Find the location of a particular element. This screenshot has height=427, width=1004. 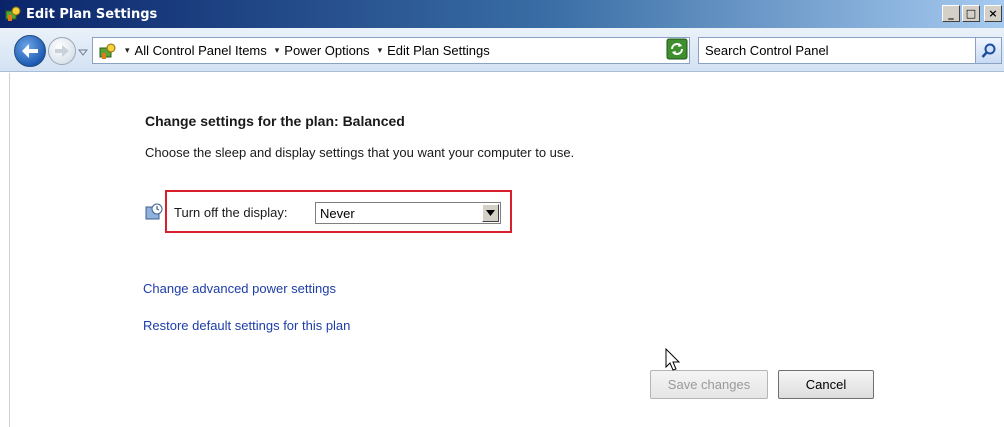

breadcrumb-edit-plan-settings: ▾ Edit Plan Settings is located at coordinates (434, 50).